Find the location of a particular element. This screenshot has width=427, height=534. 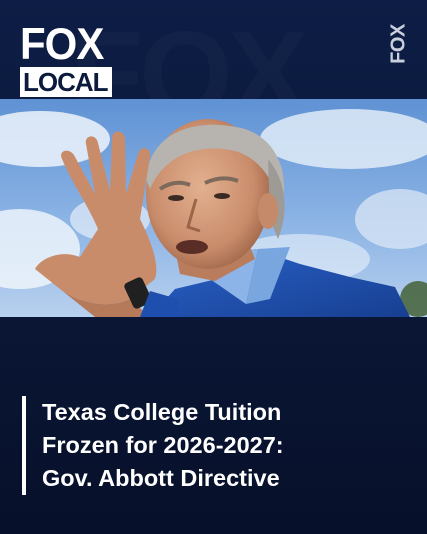

headline-line-1: Texas College Tuition is located at coordinates (162, 412).